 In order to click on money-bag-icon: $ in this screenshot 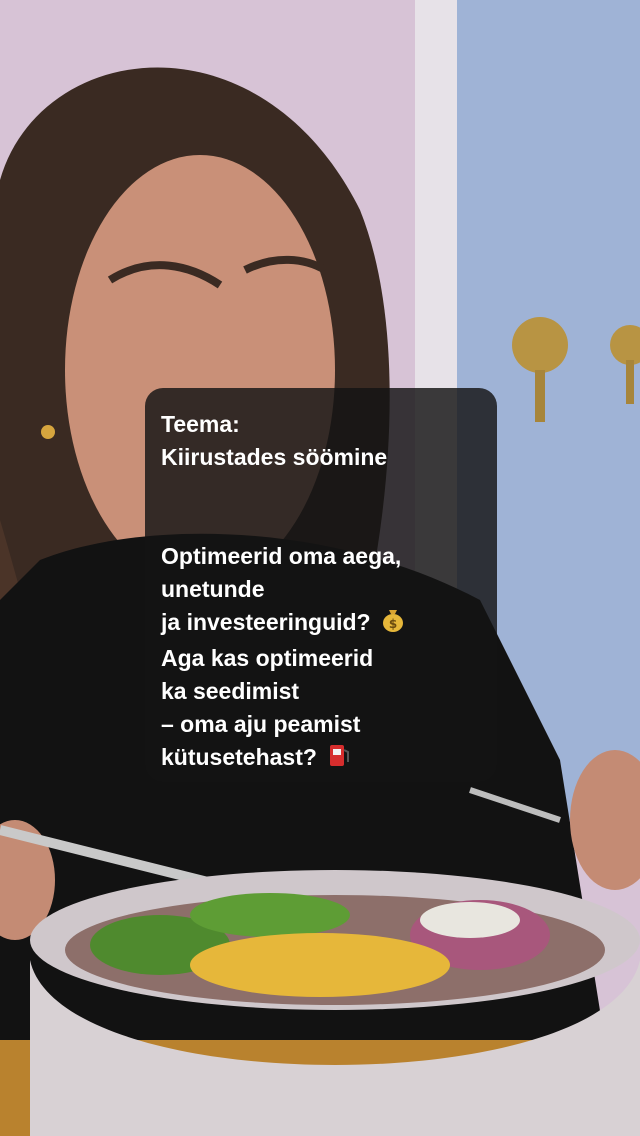, I will do `click(393, 624)`.